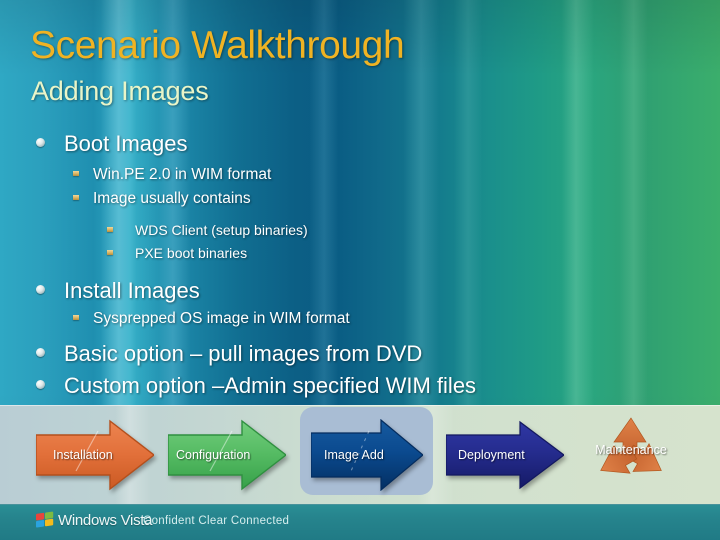  What do you see at coordinates (216, 521) in the screenshot?
I see `footer-tagline: Confident Clear Connected` at bounding box center [216, 521].